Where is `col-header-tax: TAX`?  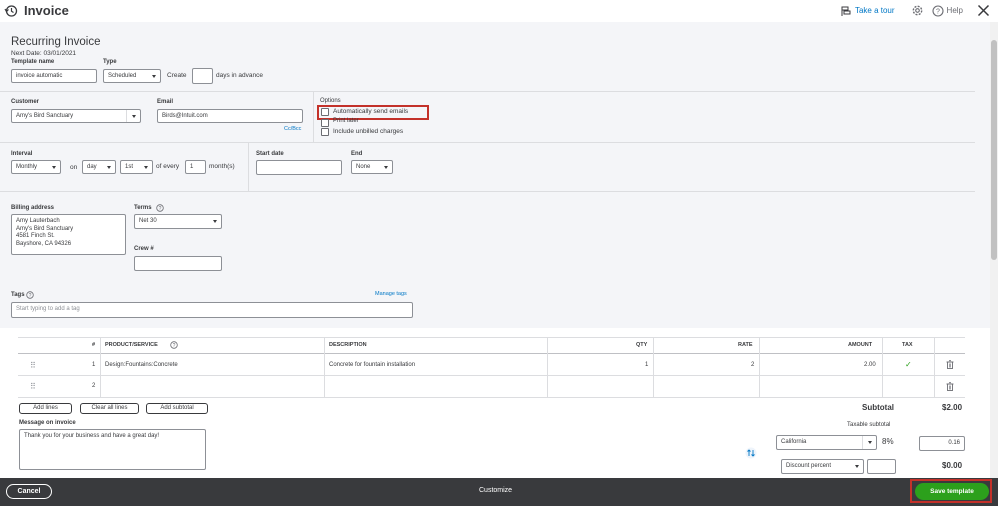 col-header-tax: TAX is located at coordinates (907, 345).